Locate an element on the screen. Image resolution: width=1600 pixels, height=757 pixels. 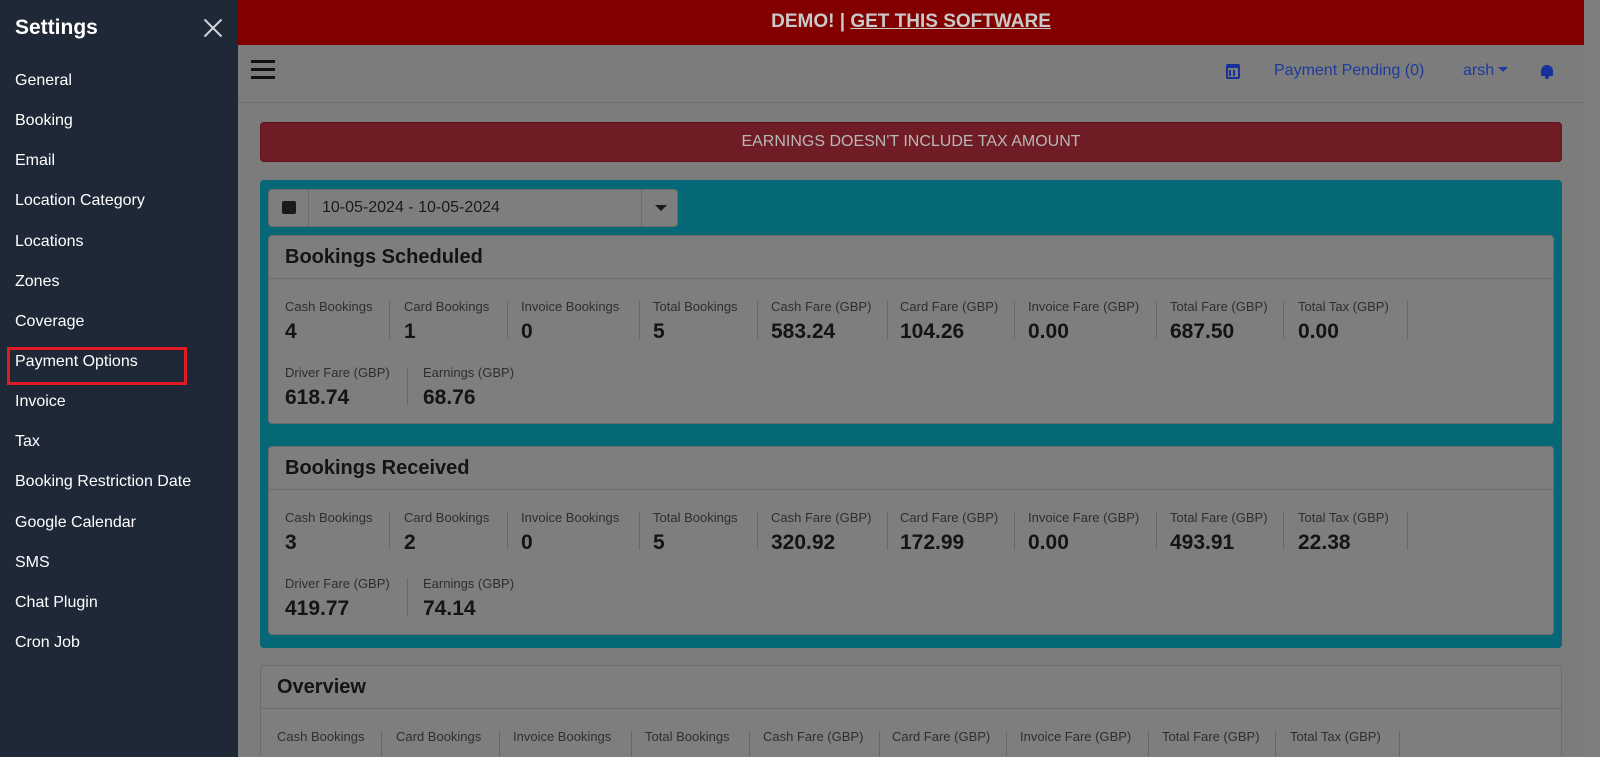
stat-value: 618.74 is located at coordinates (317, 397).